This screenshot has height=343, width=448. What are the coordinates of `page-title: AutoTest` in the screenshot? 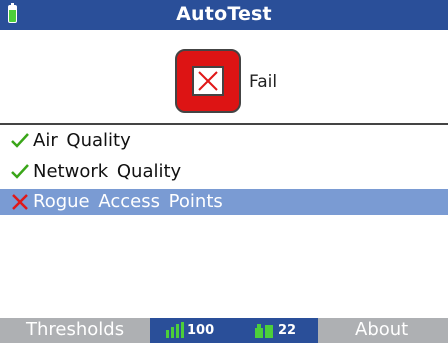 It's located at (224, 14).